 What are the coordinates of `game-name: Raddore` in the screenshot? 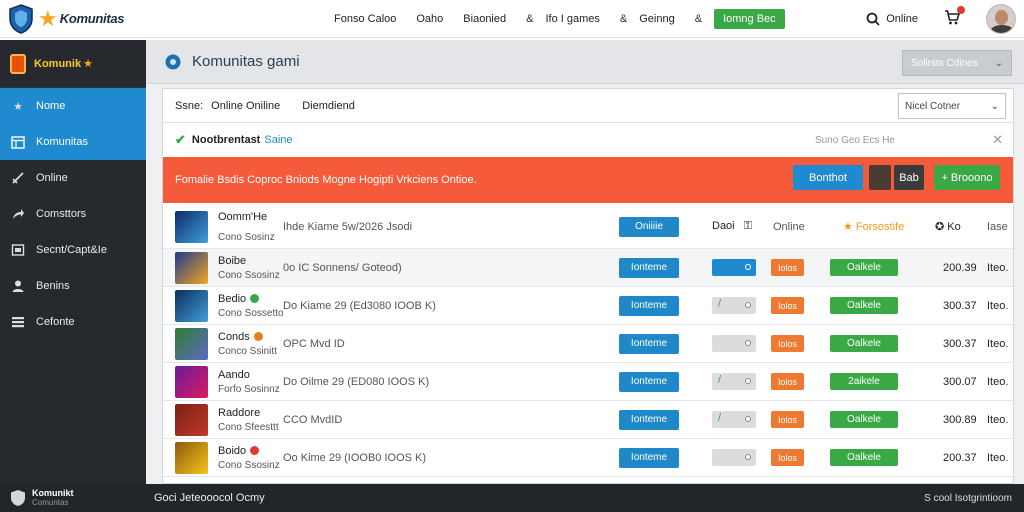 It's located at (239, 413).